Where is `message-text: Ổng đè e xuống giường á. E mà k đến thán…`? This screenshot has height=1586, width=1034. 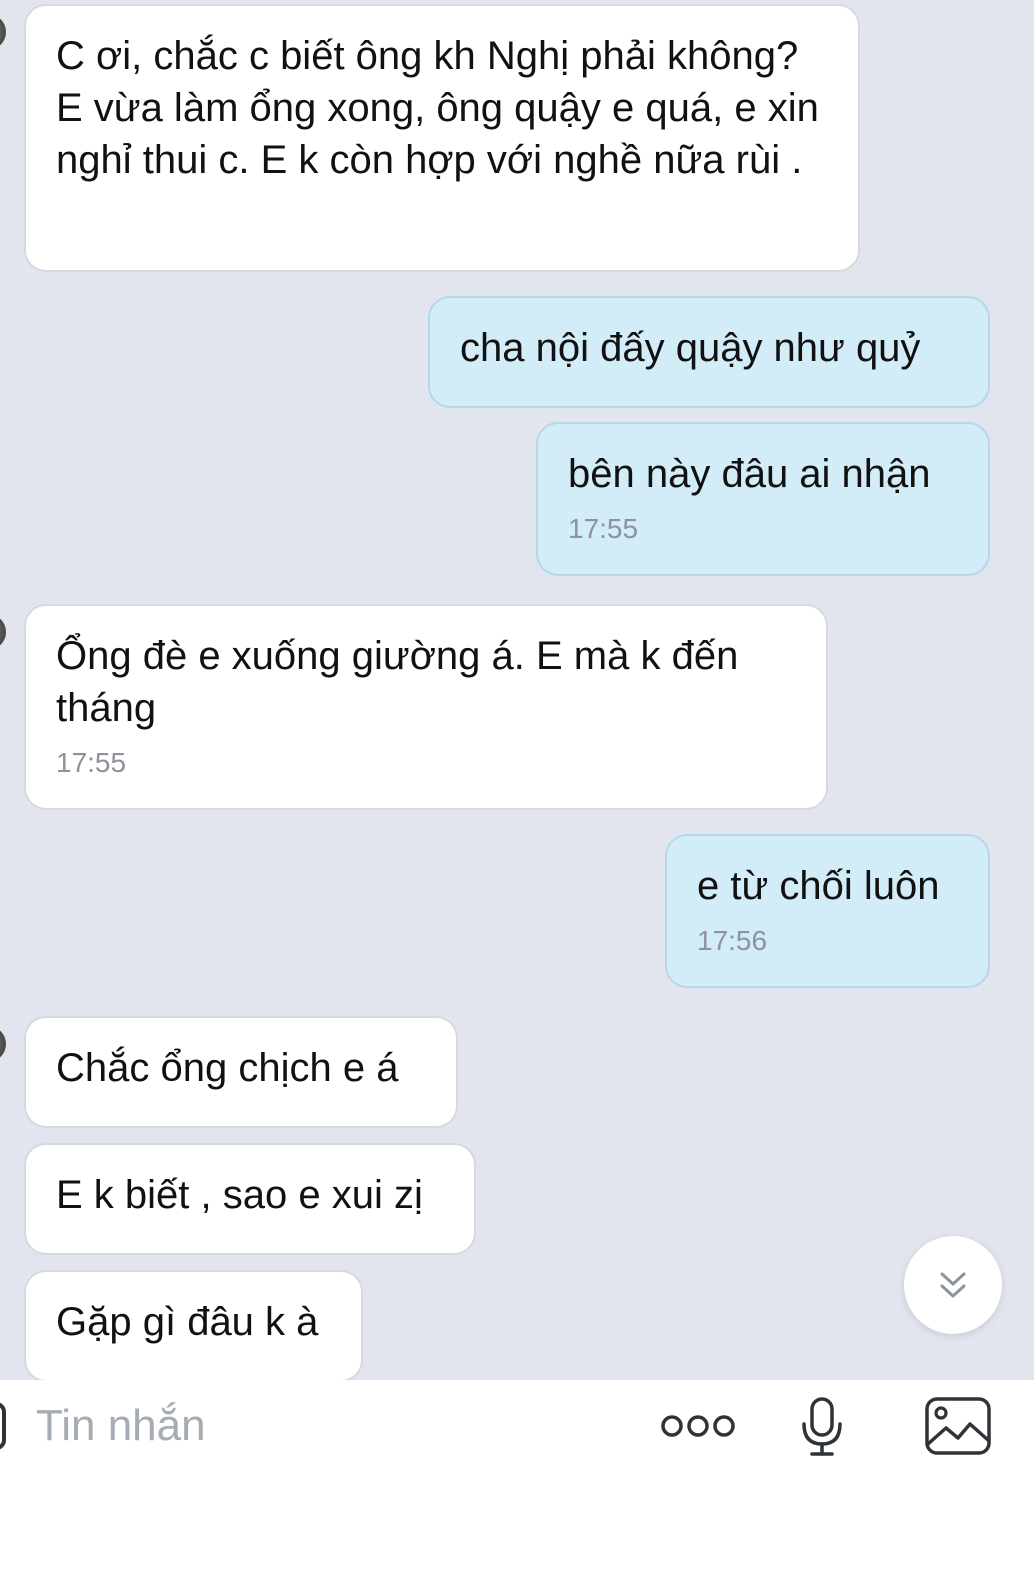
message-text: Ổng đè e xuống giường á. E mà k đến thán… is located at coordinates (397, 682).